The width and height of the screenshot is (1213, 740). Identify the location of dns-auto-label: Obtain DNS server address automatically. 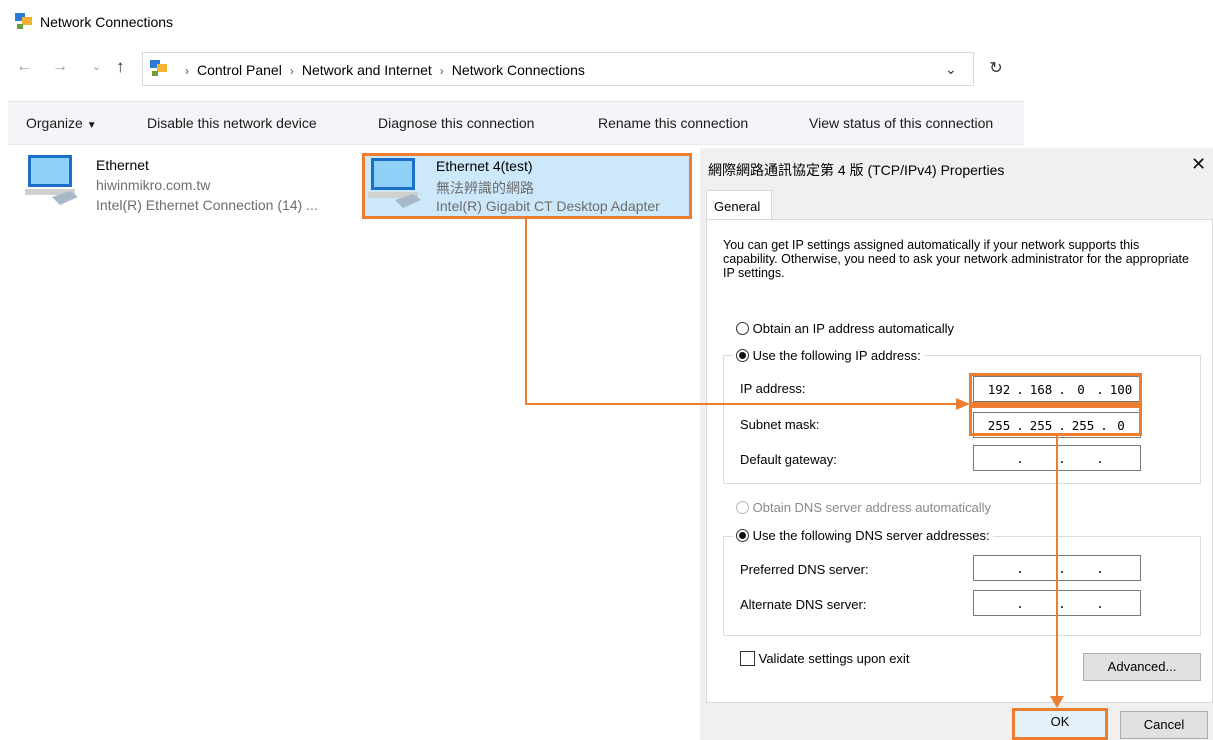
(872, 507).